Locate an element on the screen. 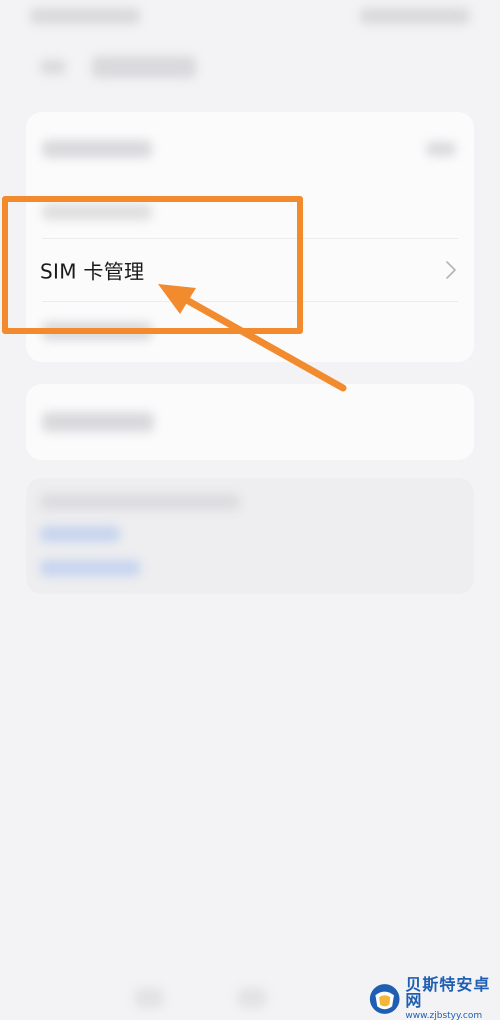 The width and height of the screenshot is (500, 1020). chevron-right-icon is located at coordinates (451, 270).